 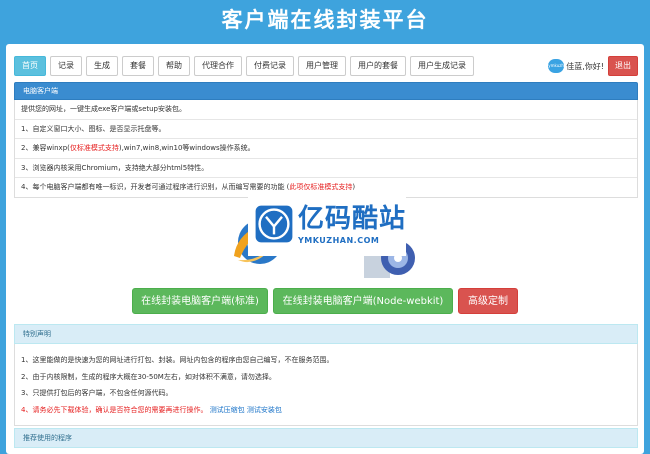 I want to click on desc-text: 提供您的网址，一键生成exe客户端或setup安装包。, so click(x=103, y=109).